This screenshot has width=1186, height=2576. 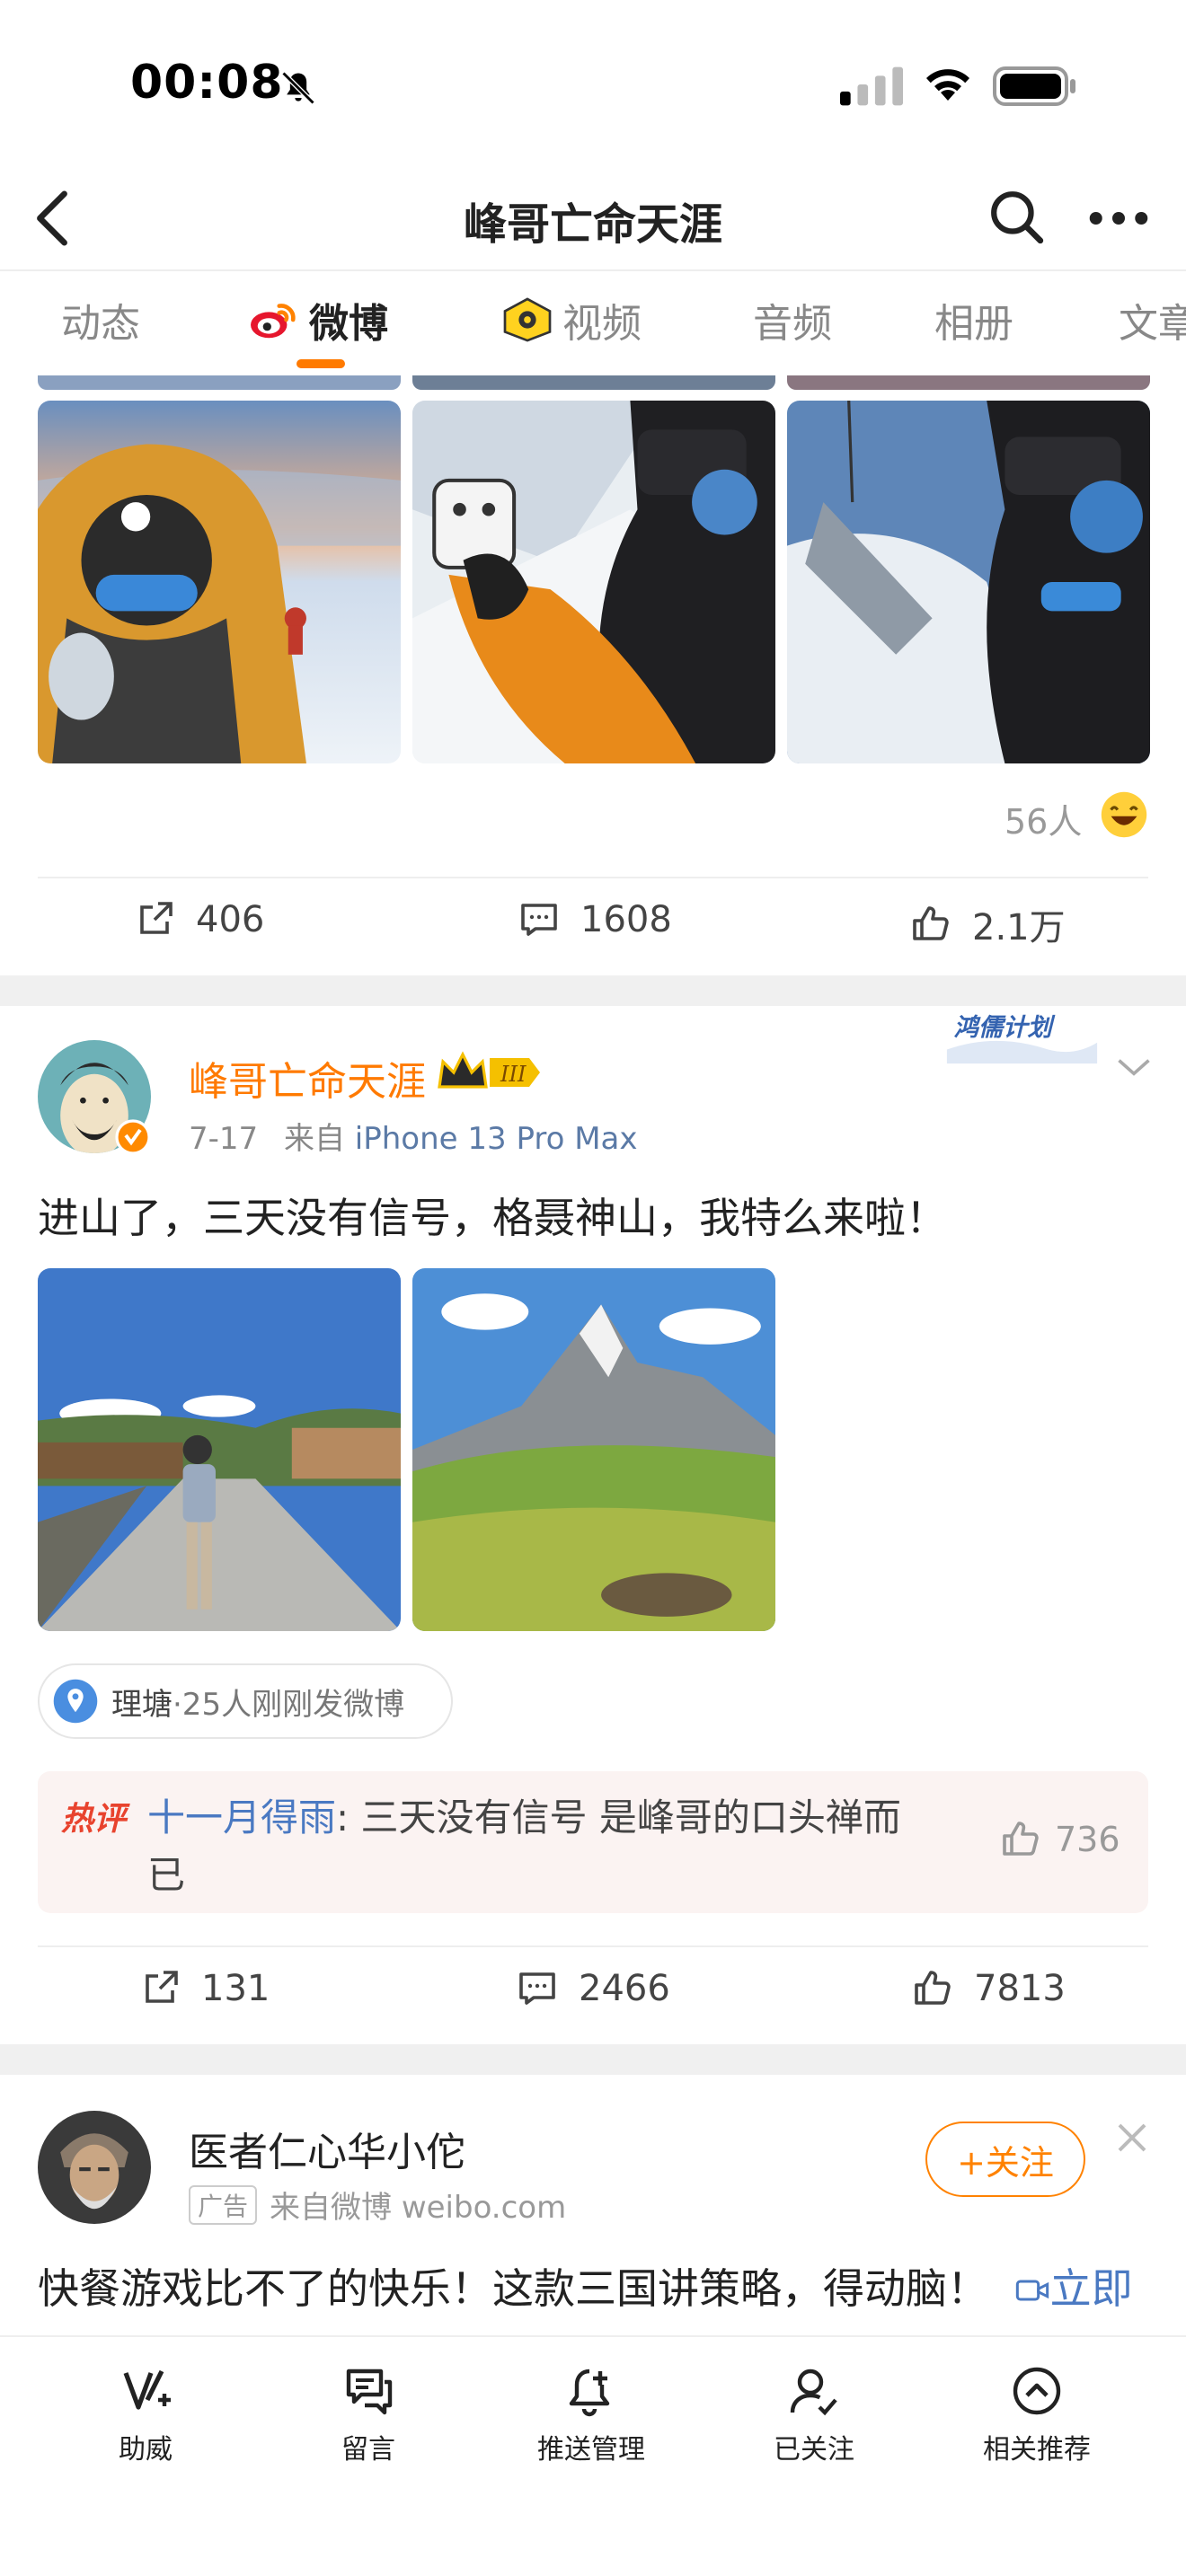 I want to click on hot-comment-text: 十一月得雨: 三天没有信号 是峰哥的口头禅而已, so click(x=524, y=1846).